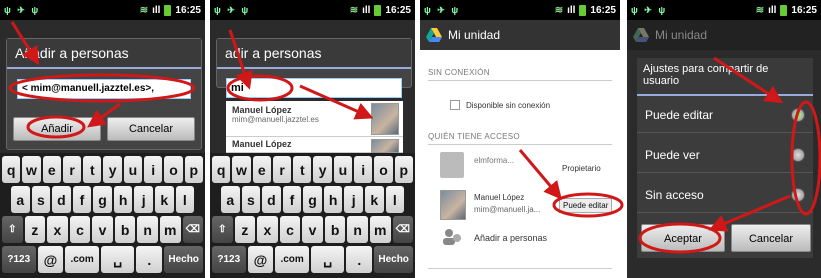  What do you see at coordinates (474, 136) in the screenshot?
I see `section-header-access: QUIÉN TIENE ACCESO` at bounding box center [474, 136].